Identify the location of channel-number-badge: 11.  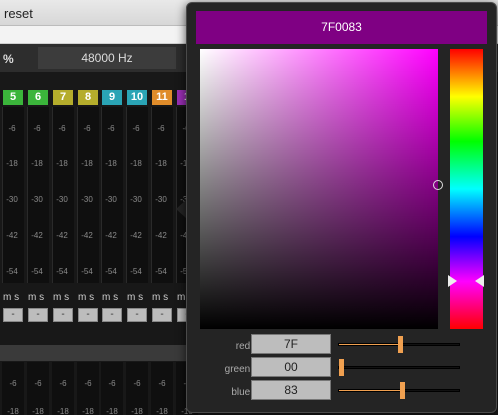
(162, 97).